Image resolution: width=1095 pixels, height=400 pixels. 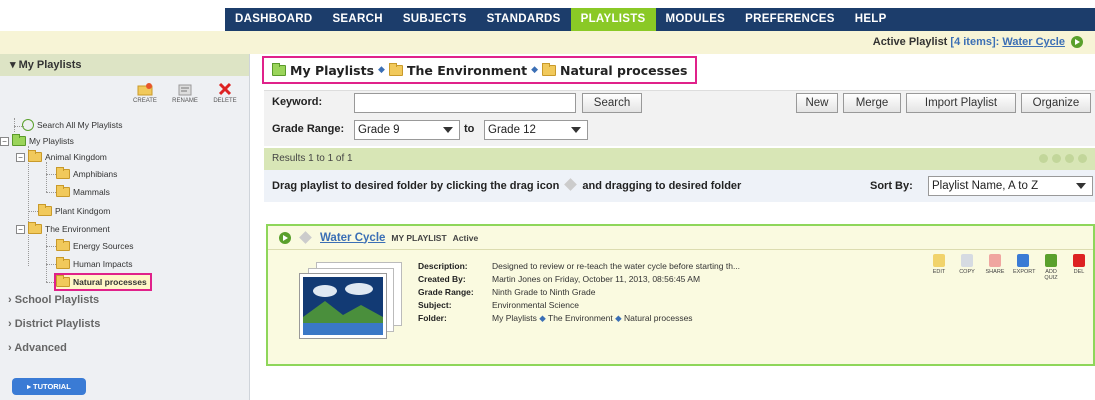 I want to click on sidebar-title: My Playlists, so click(x=50, y=65).